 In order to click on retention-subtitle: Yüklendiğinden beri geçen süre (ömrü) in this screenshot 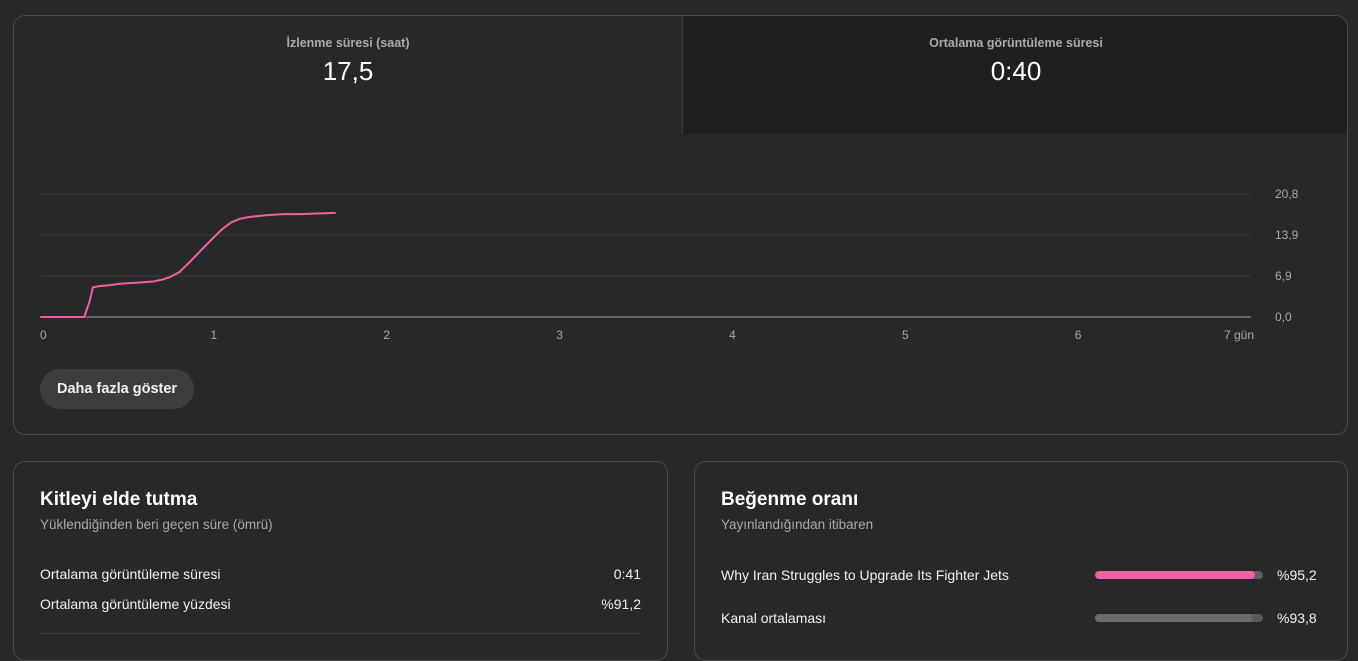, I will do `click(156, 524)`.